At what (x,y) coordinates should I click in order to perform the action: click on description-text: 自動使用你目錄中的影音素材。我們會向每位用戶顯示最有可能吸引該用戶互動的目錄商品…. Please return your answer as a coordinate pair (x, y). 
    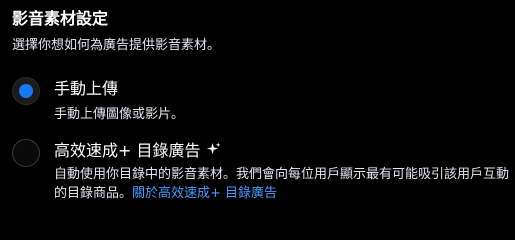
    Looking at the image, I should click on (282, 184).